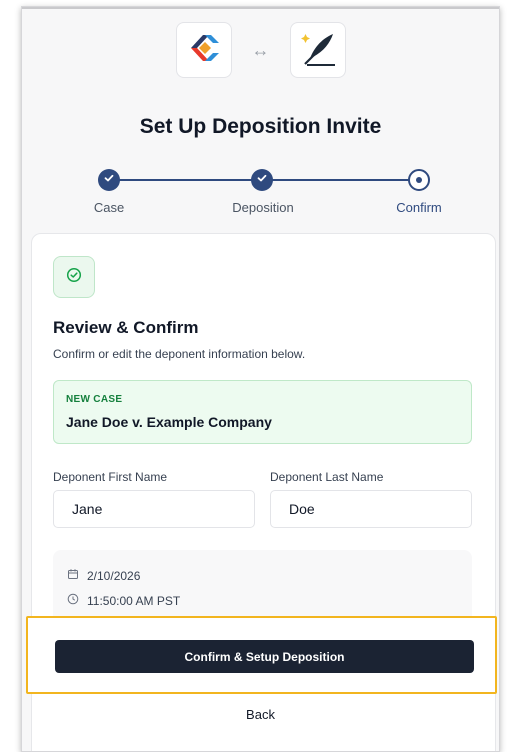 This screenshot has height=752, width=510. I want to click on source-app-logo, so click(203, 50).